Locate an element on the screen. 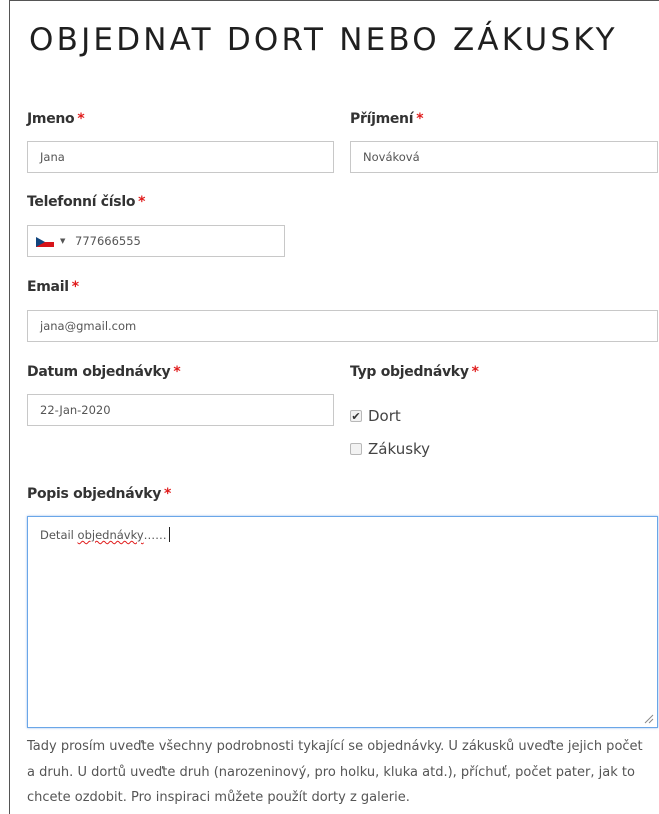 This screenshot has width=659, height=814. order-type-label: Typ objednávky * is located at coordinates (414, 372).